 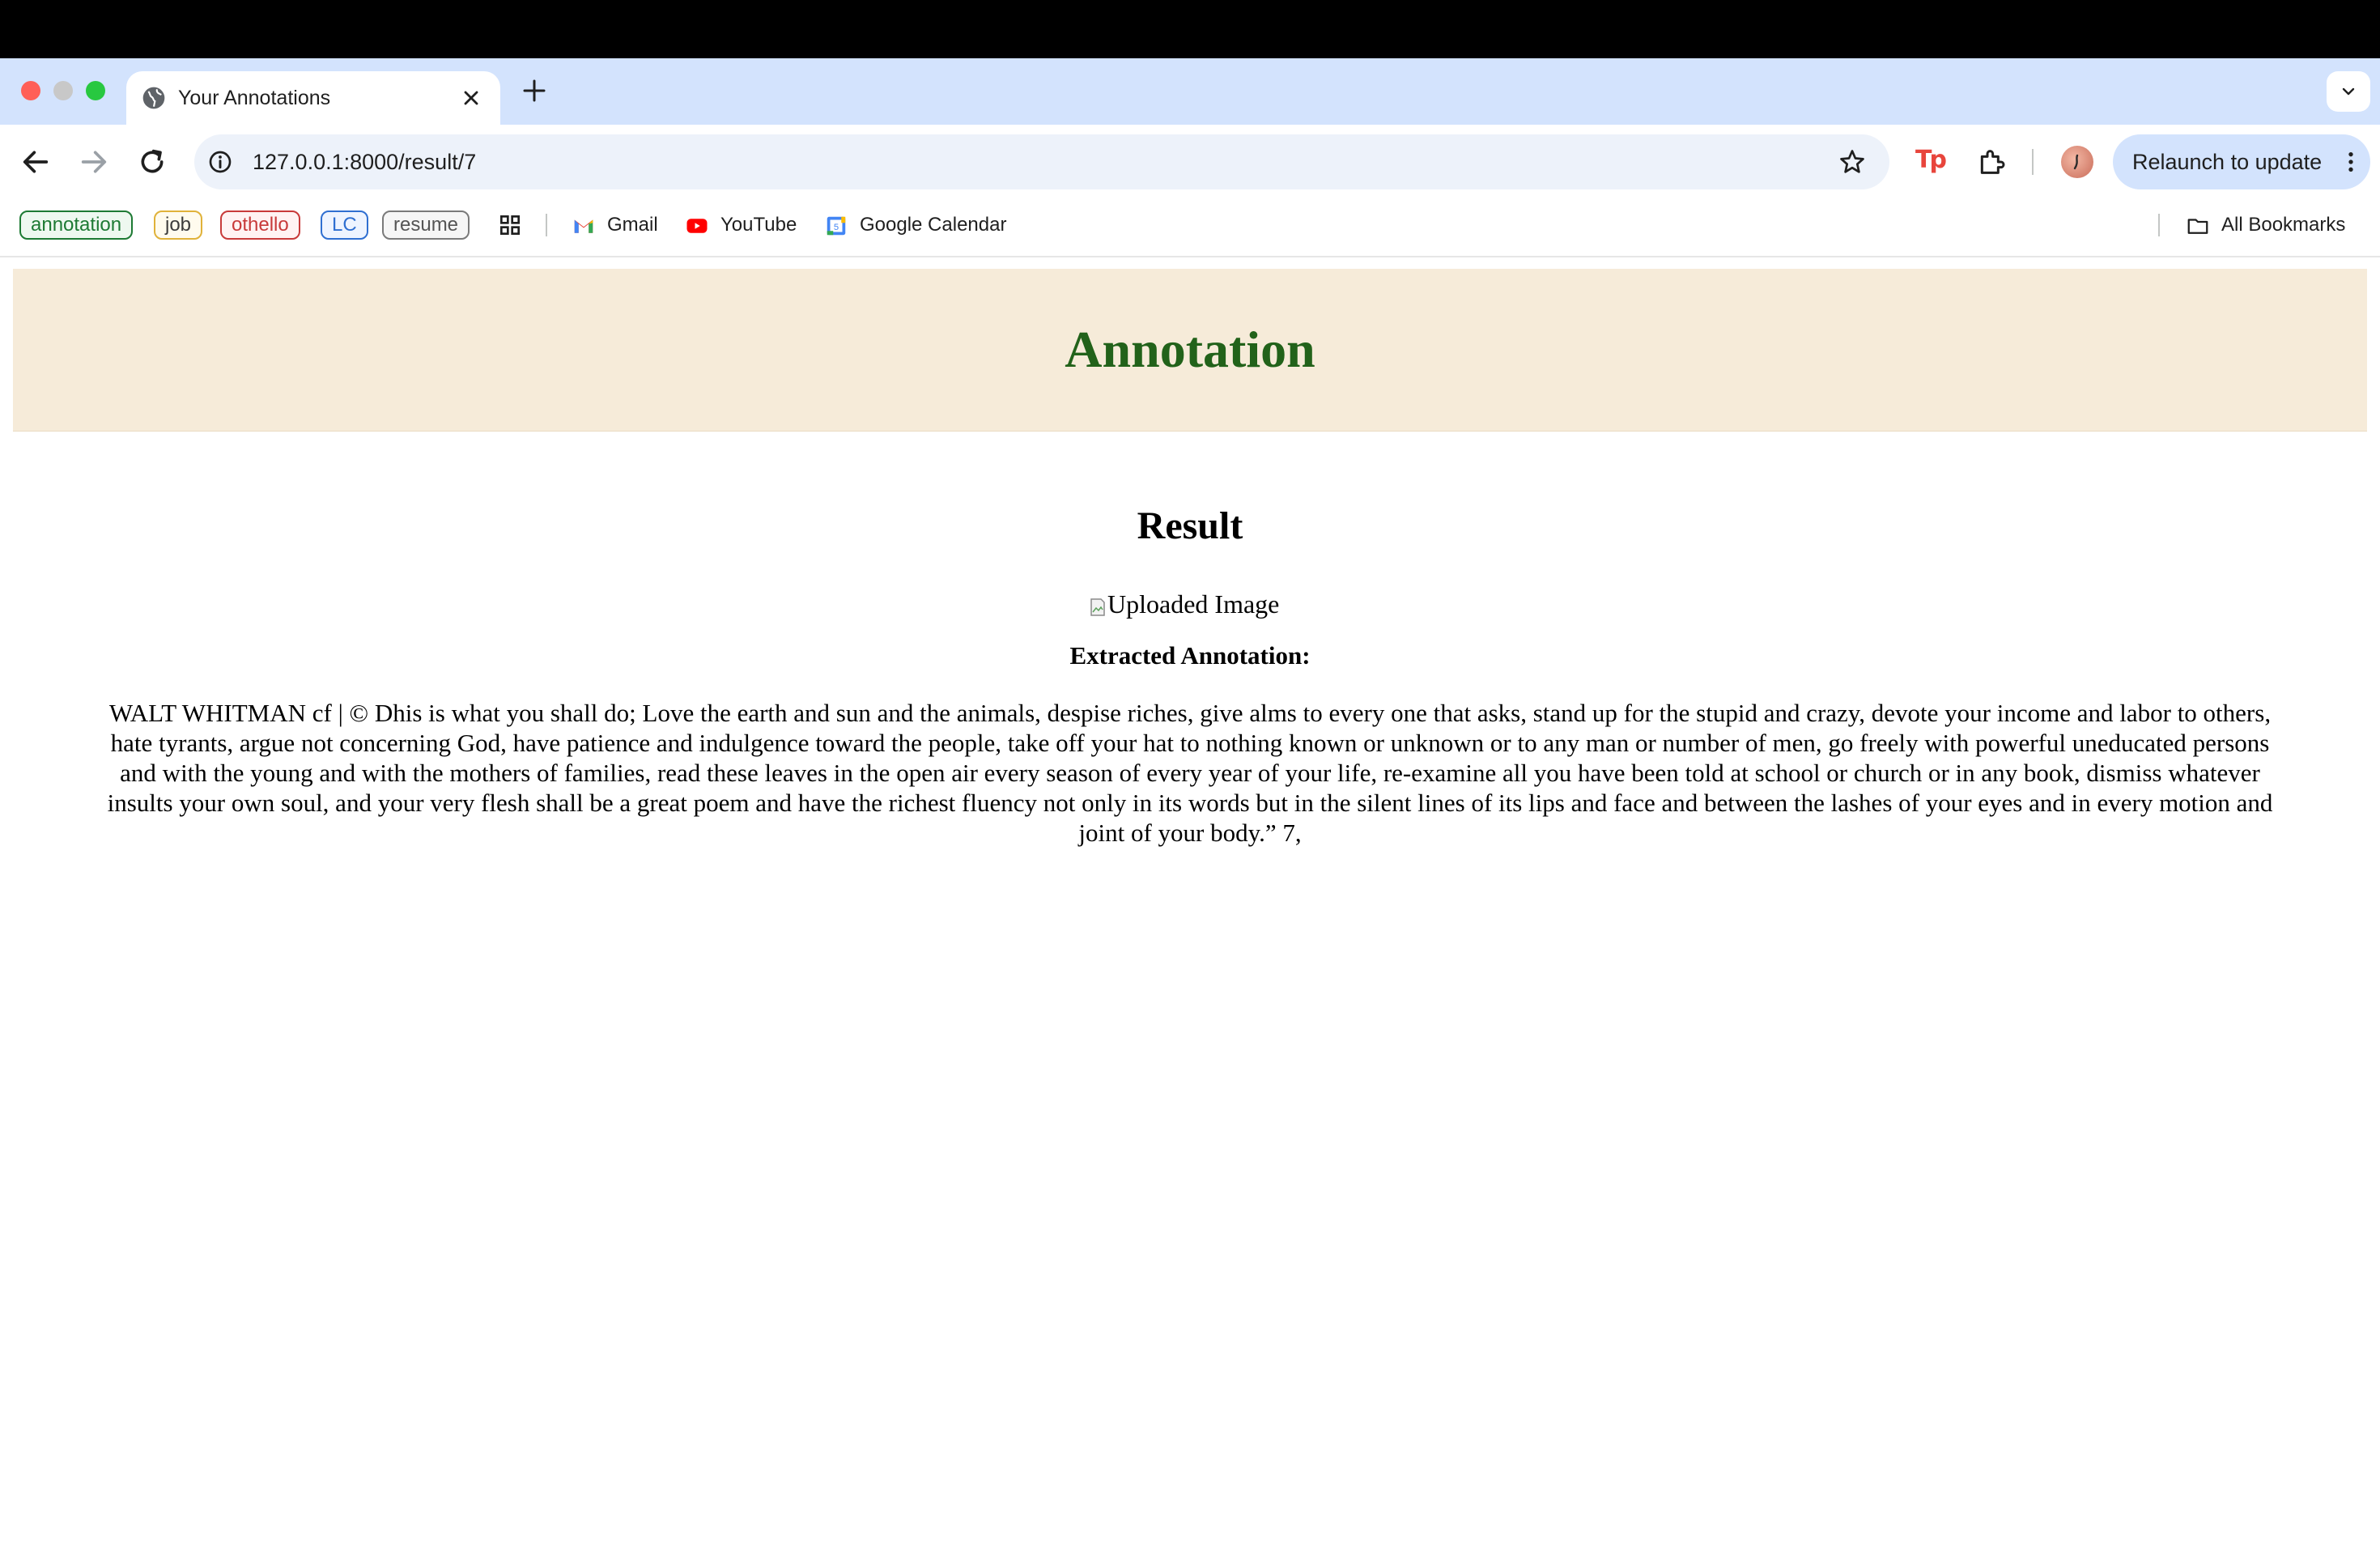 What do you see at coordinates (2197, 226) in the screenshot?
I see `folder-icon` at bounding box center [2197, 226].